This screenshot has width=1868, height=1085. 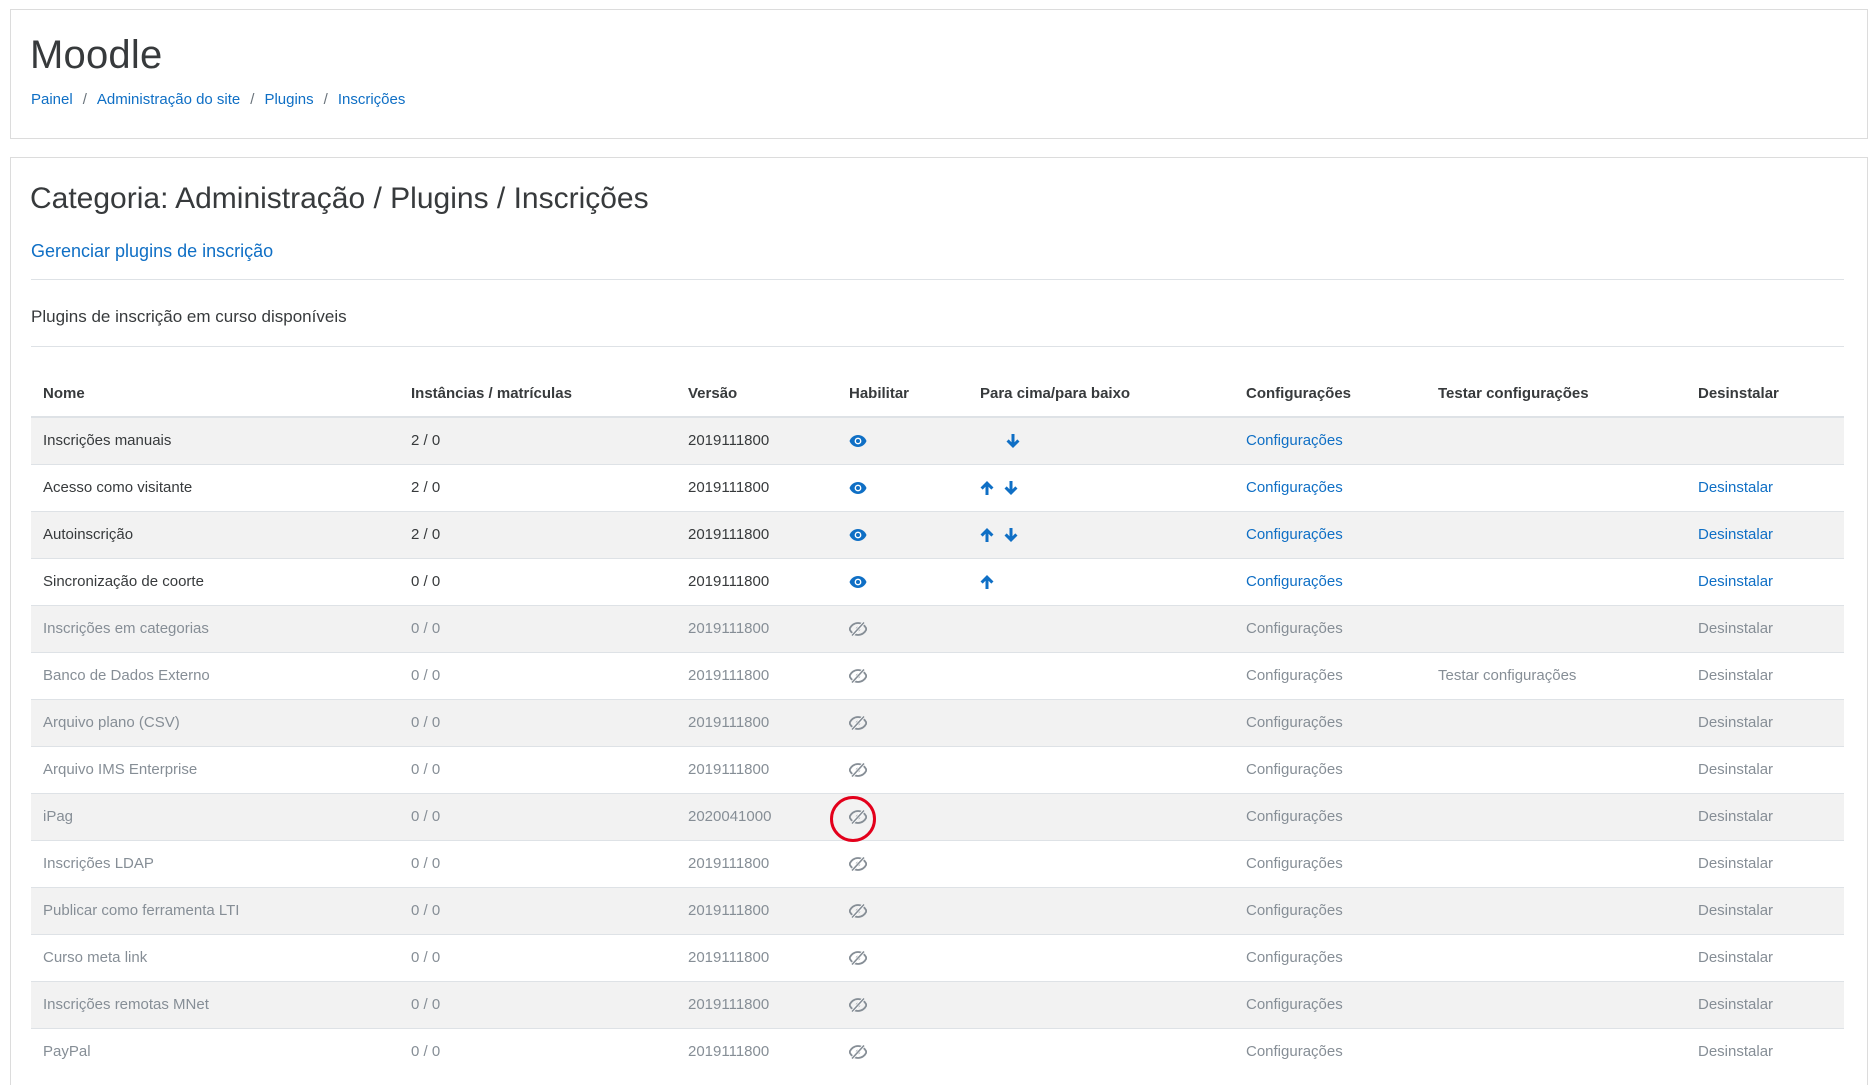 What do you see at coordinates (52, 99) in the screenshot?
I see `breadcrumb-painel: Painel` at bounding box center [52, 99].